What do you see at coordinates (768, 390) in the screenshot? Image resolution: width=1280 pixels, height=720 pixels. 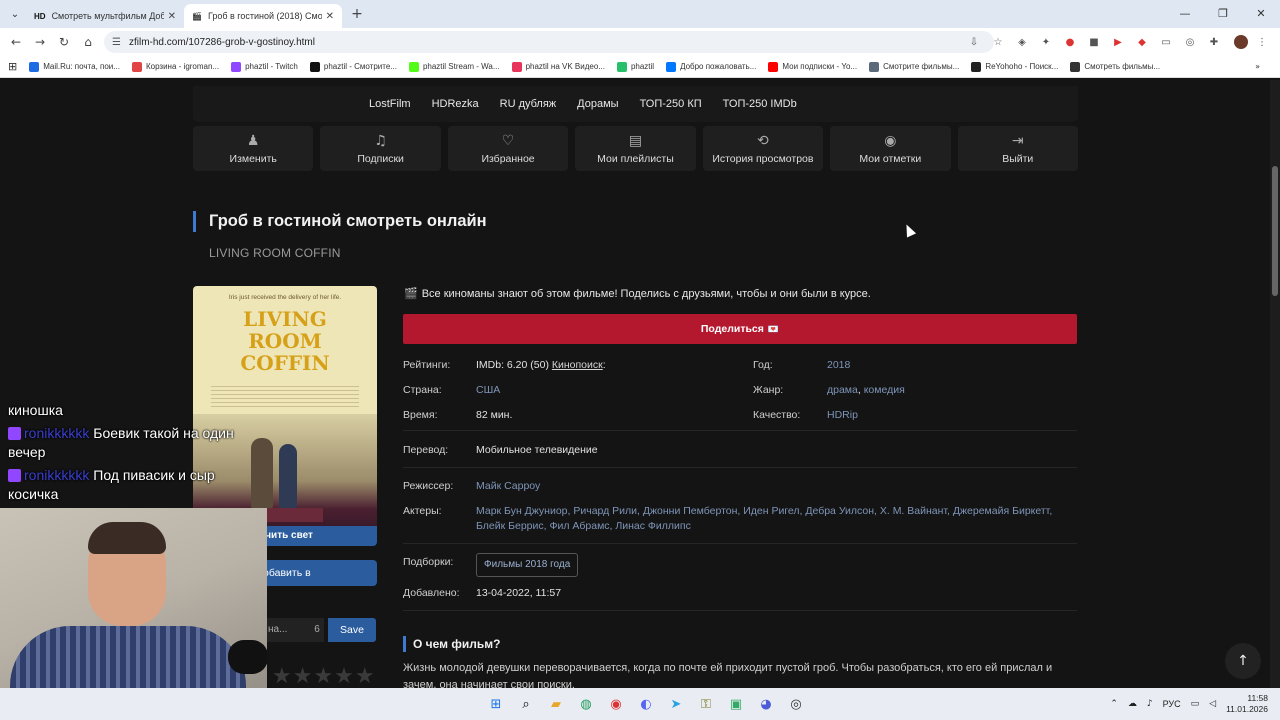 I see `genre-label: Жанр:` at bounding box center [768, 390].